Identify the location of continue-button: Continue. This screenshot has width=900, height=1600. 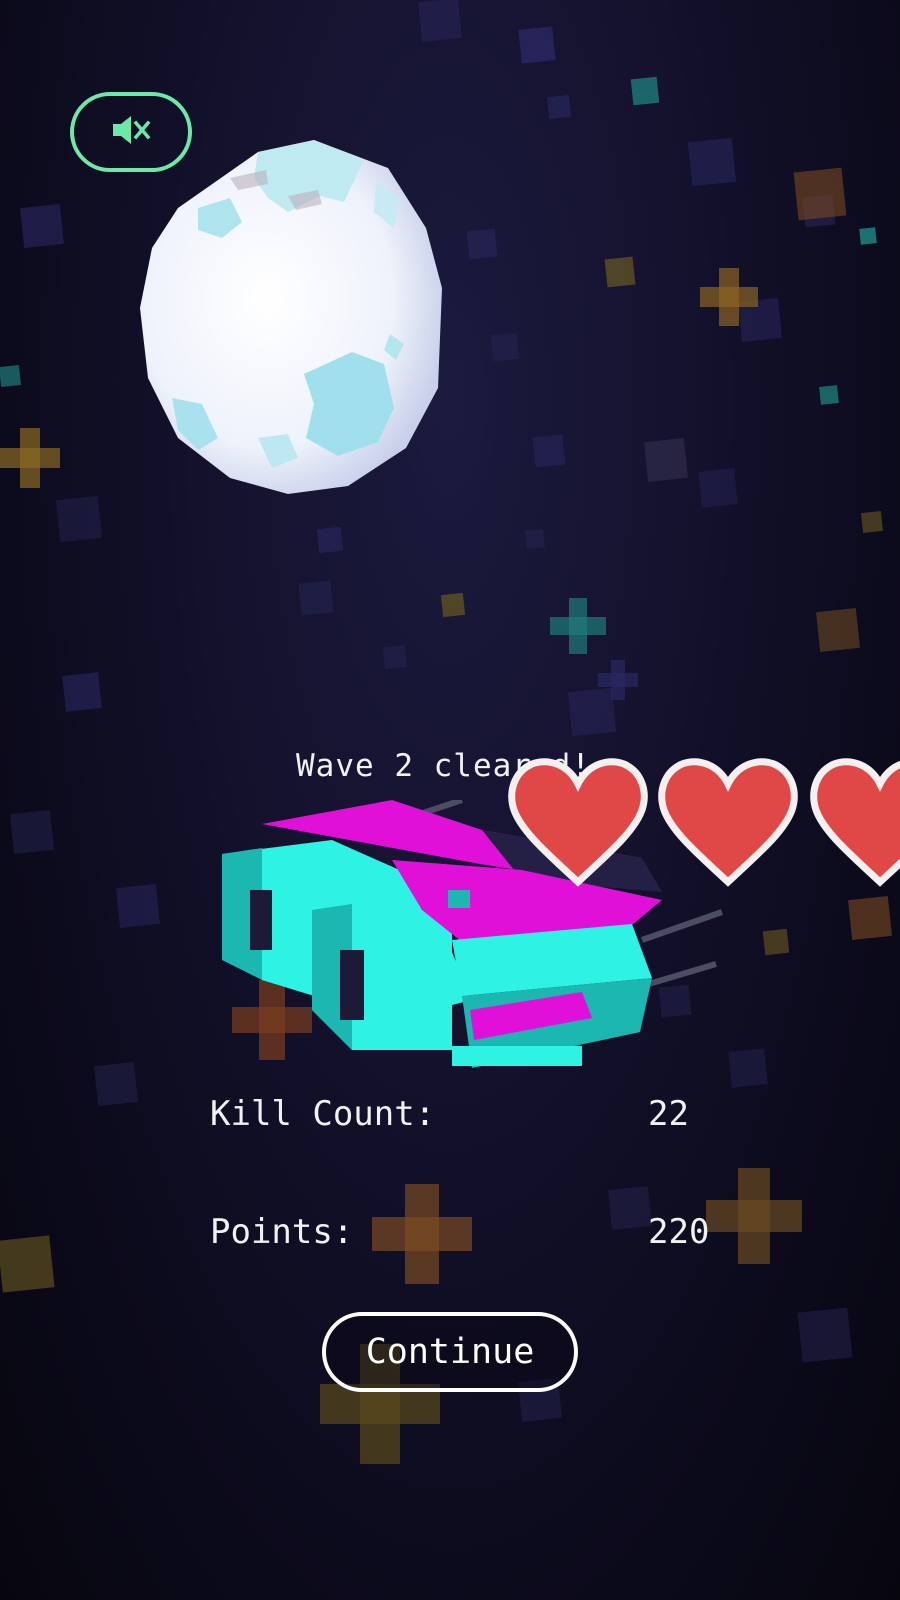
(450, 1352).